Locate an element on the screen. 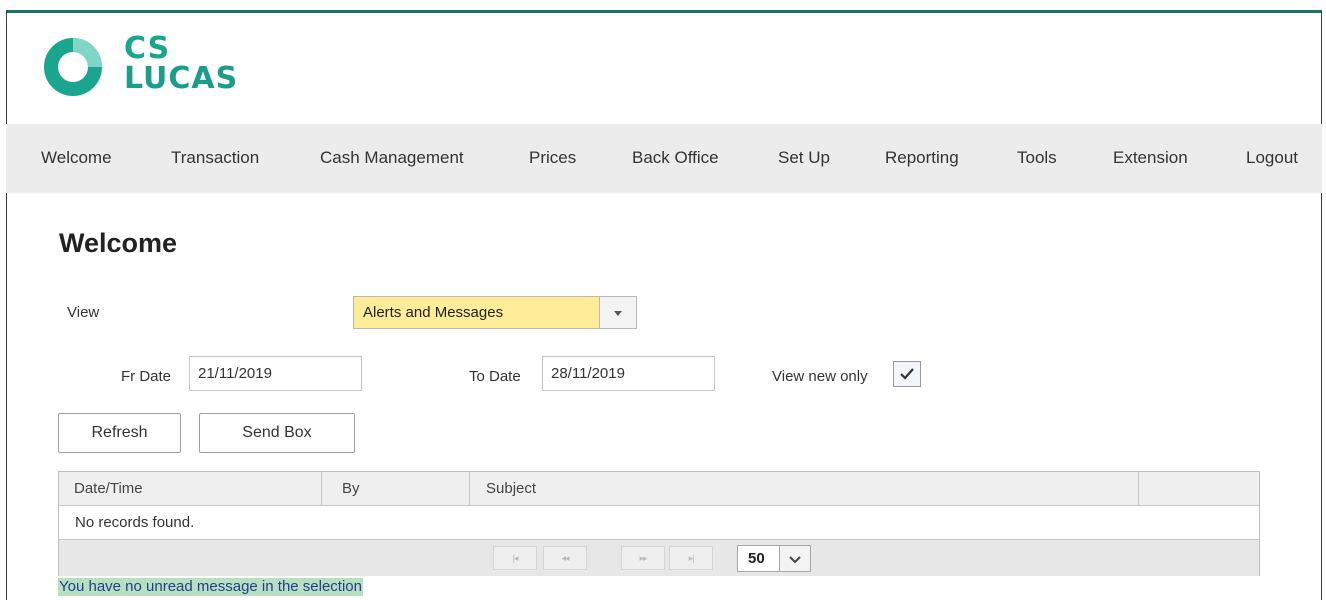  nav-logout: Logout is located at coordinates (1272, 158).